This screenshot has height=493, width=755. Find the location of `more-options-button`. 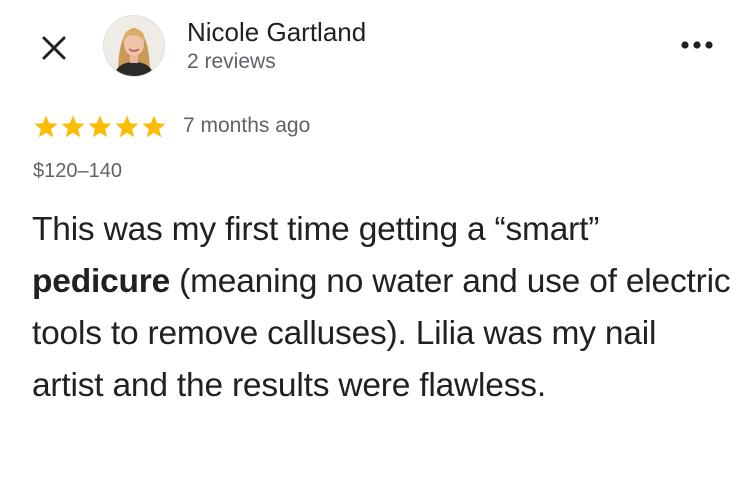

more-options-button is located at coordinates (697, 46).